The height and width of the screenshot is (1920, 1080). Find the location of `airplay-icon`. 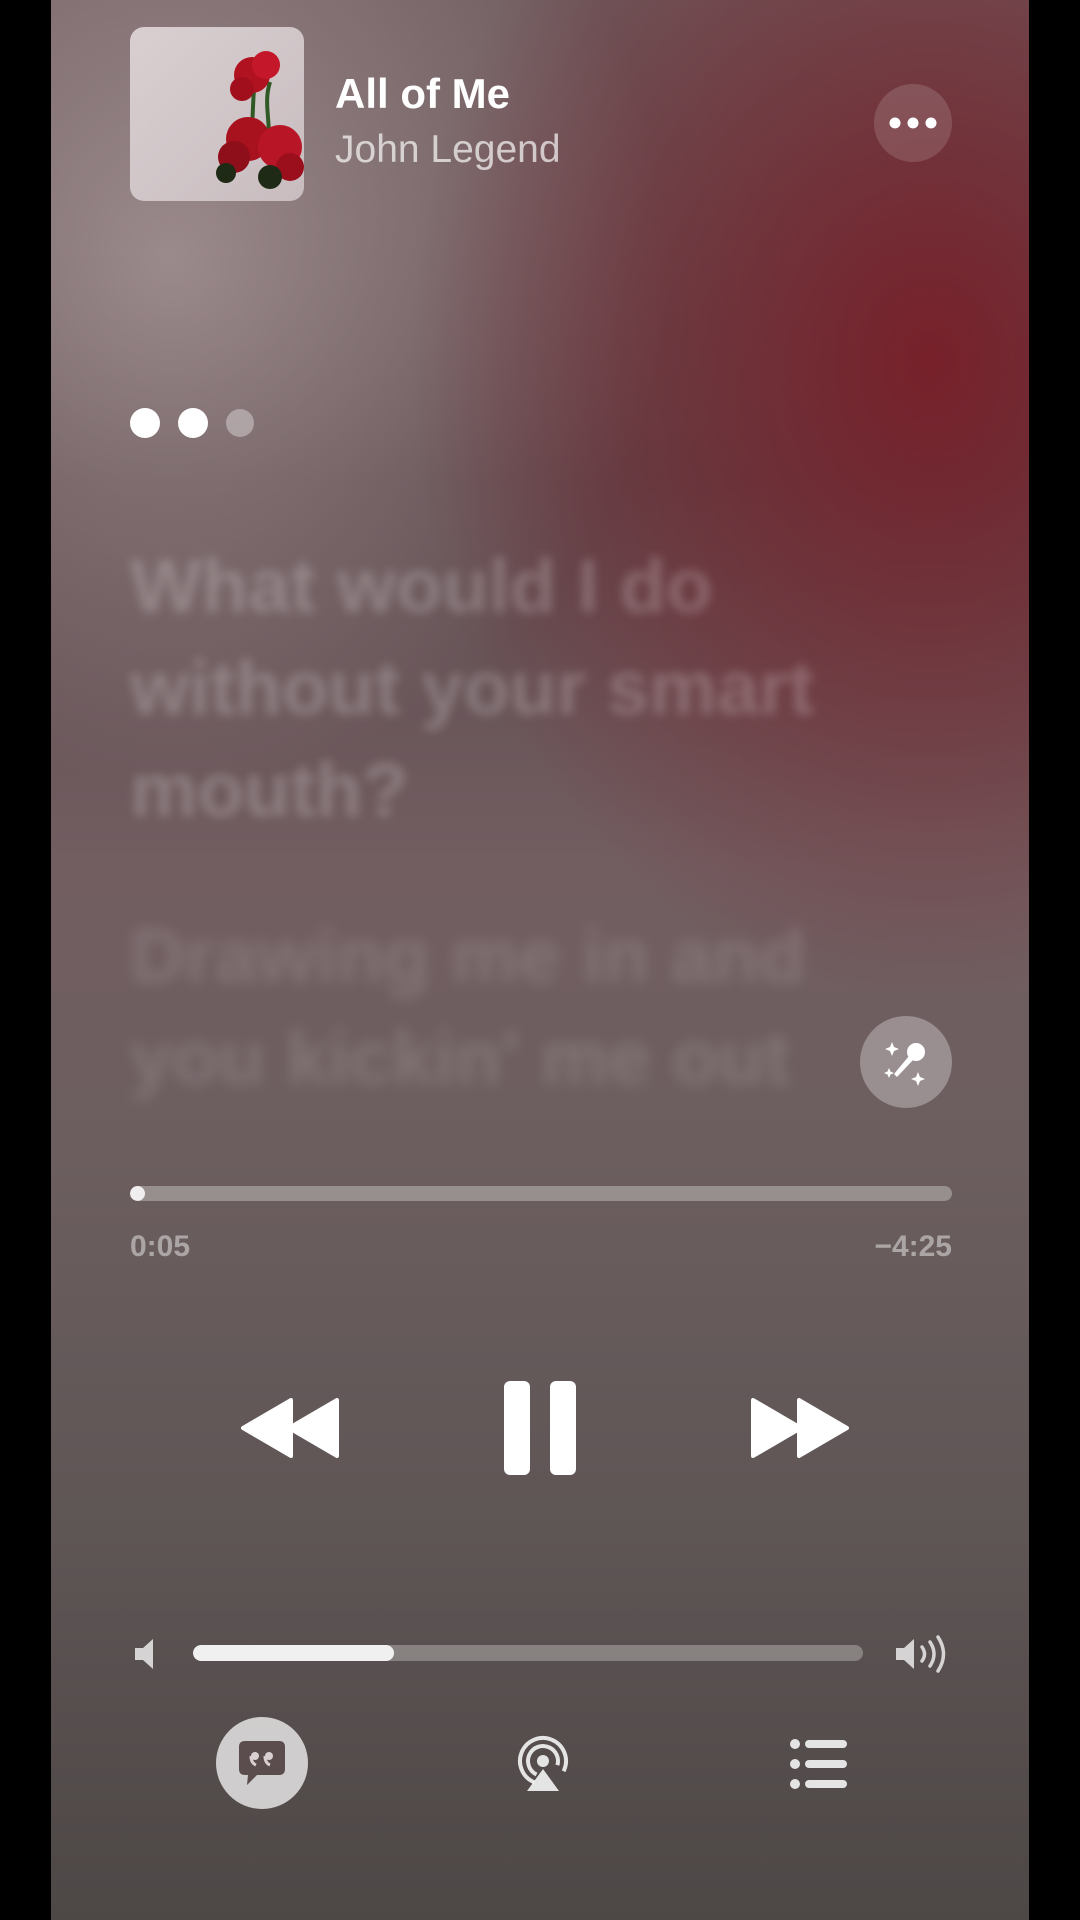

airplay-icon is located at coordinates (543, 1763).